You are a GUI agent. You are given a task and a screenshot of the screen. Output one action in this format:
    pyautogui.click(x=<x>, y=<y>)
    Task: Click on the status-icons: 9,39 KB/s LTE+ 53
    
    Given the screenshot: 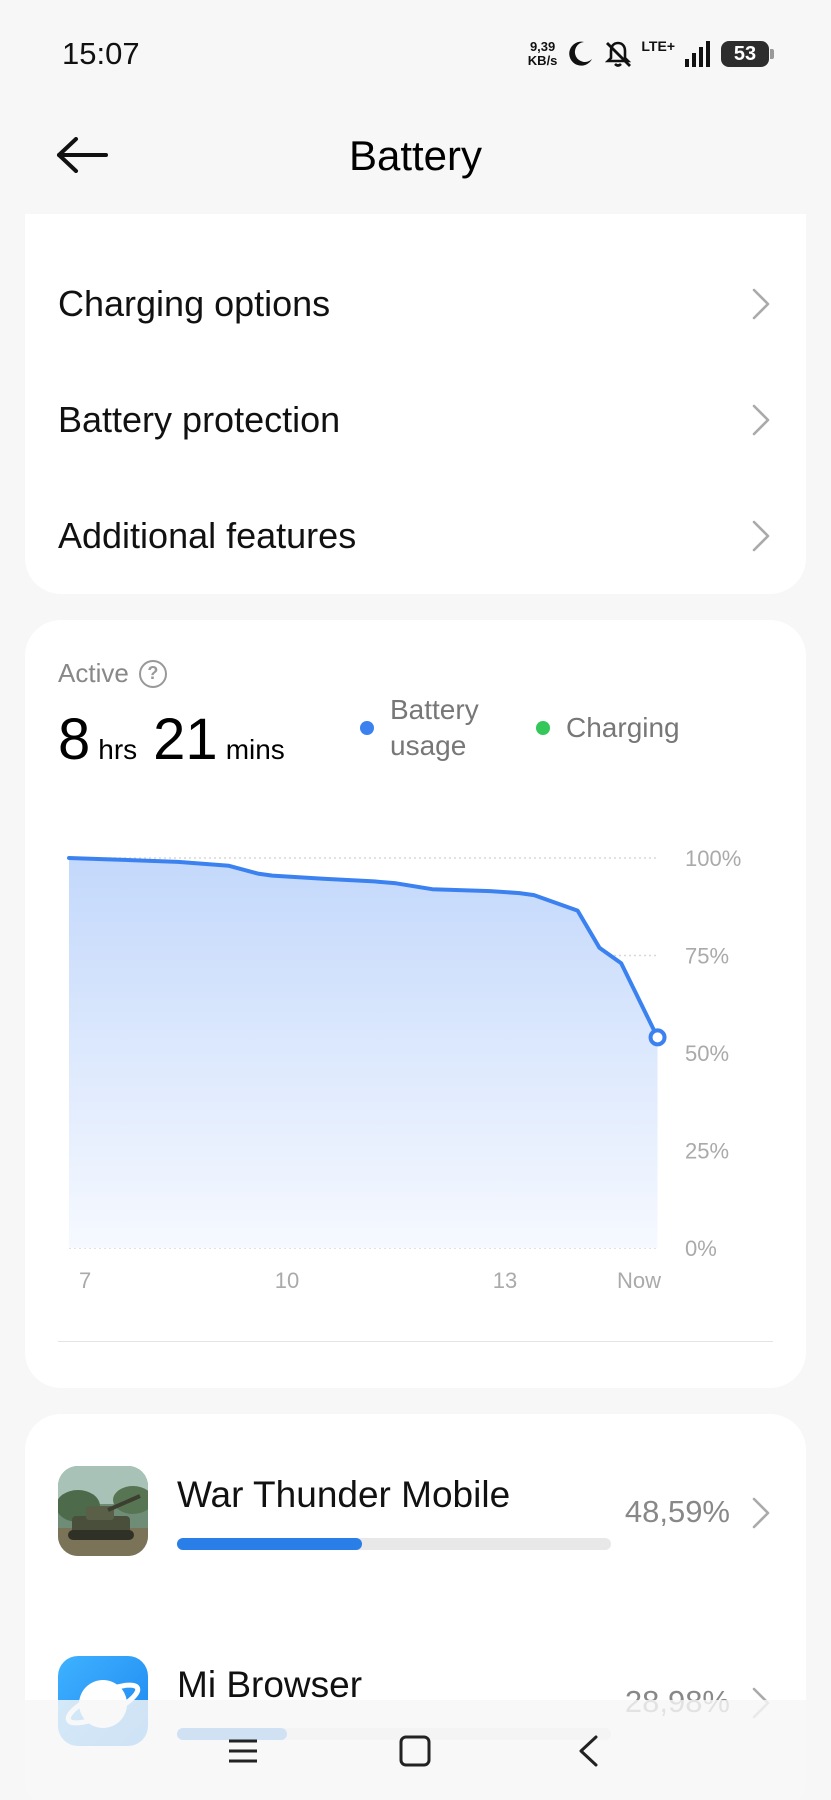 What is the action you would take?
    pyautogui.click(x=651, y=54)
    